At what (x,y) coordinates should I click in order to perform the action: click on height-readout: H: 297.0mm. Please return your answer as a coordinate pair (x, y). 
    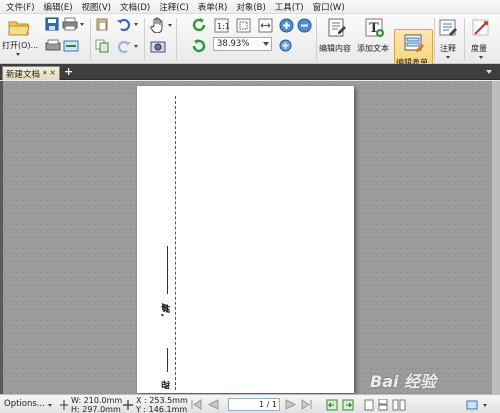
    Looking at the image, I should click on (96, 409).